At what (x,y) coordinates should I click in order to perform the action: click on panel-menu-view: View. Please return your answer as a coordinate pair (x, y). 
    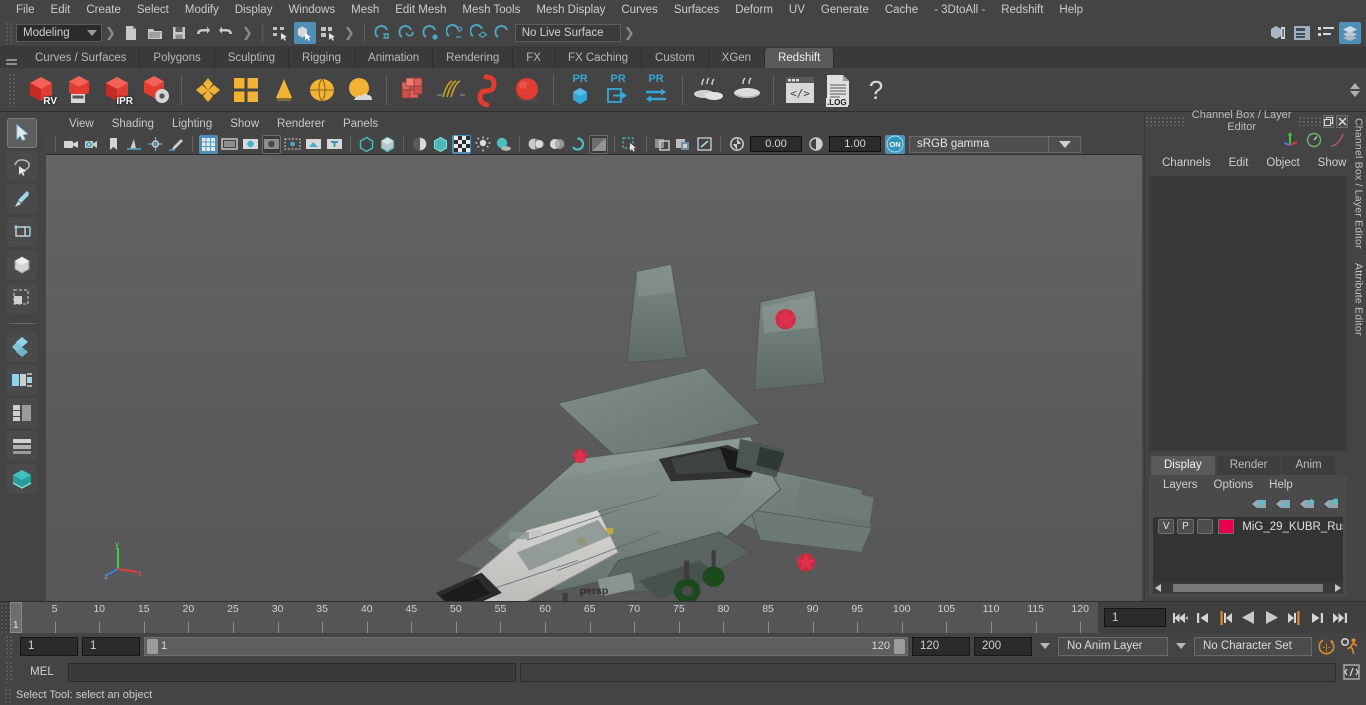
    Looking at the image, I should click on (81, 124).